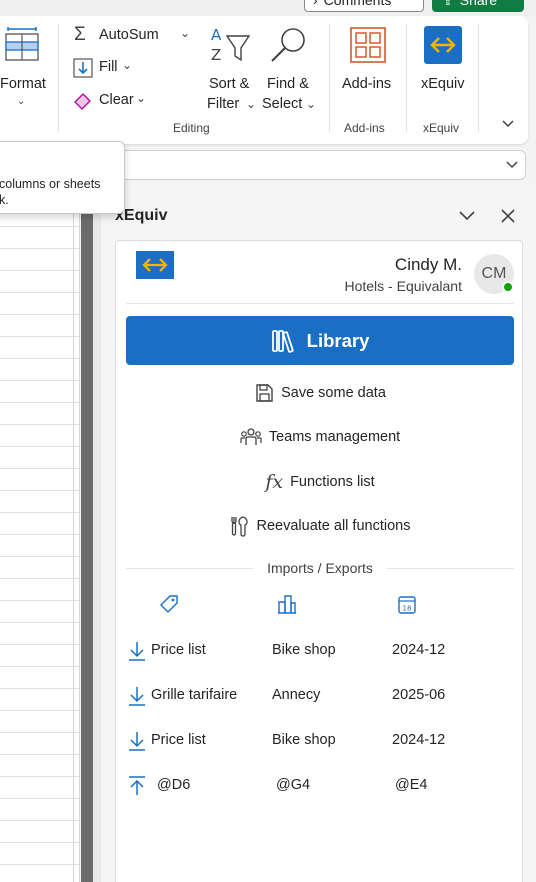  I want to click on row-place: Annecy, so click(296, 695).